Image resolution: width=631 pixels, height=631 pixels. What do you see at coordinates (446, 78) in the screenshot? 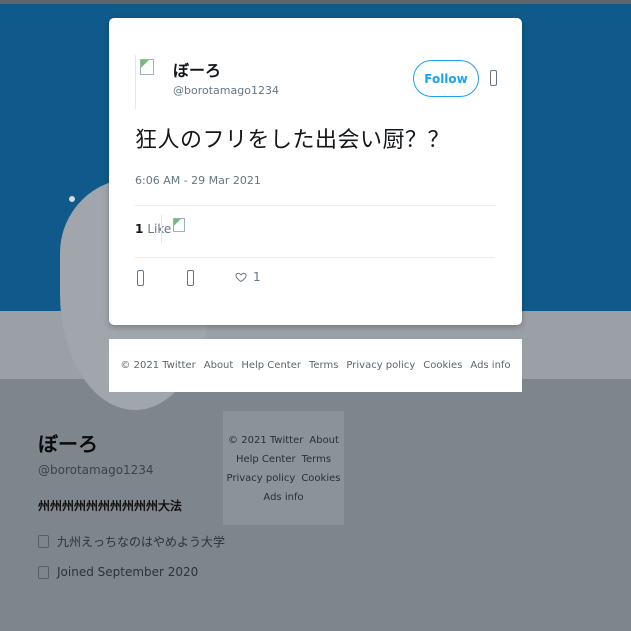
I see `follow-button: Follow` at bounding box center [446, 78].